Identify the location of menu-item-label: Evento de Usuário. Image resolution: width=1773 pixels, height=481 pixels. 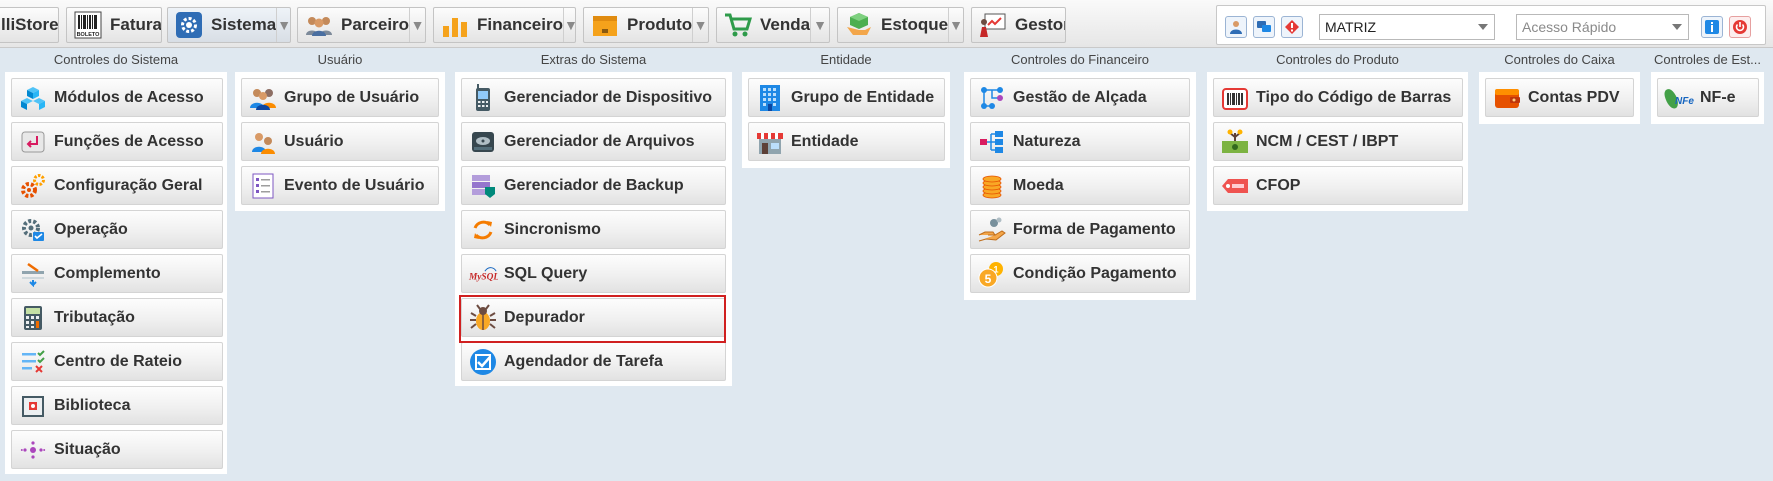
(354, 185).